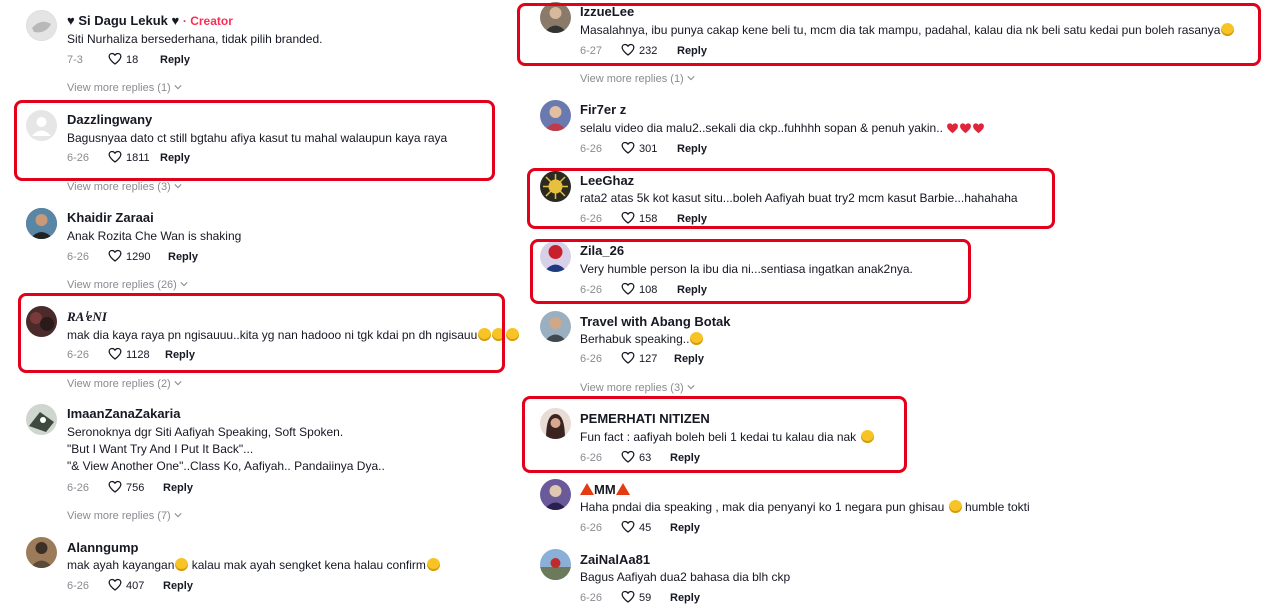 The image size is (1280, 606). What do you see at coordinates (645, 528) in the screenshot?
I see `like-count: 45` at bounding box center [645, 528].